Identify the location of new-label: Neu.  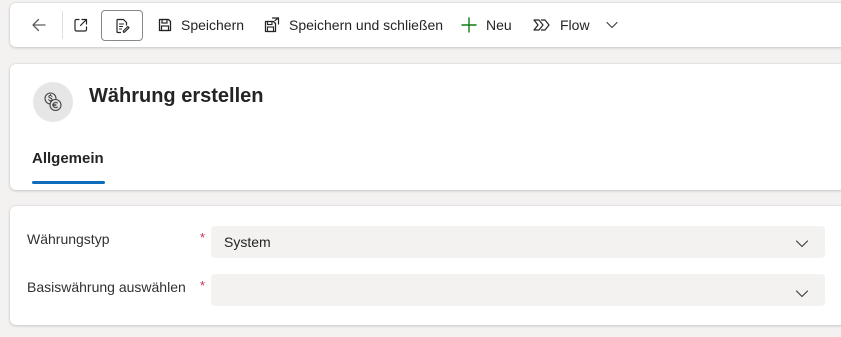
(499, 25).